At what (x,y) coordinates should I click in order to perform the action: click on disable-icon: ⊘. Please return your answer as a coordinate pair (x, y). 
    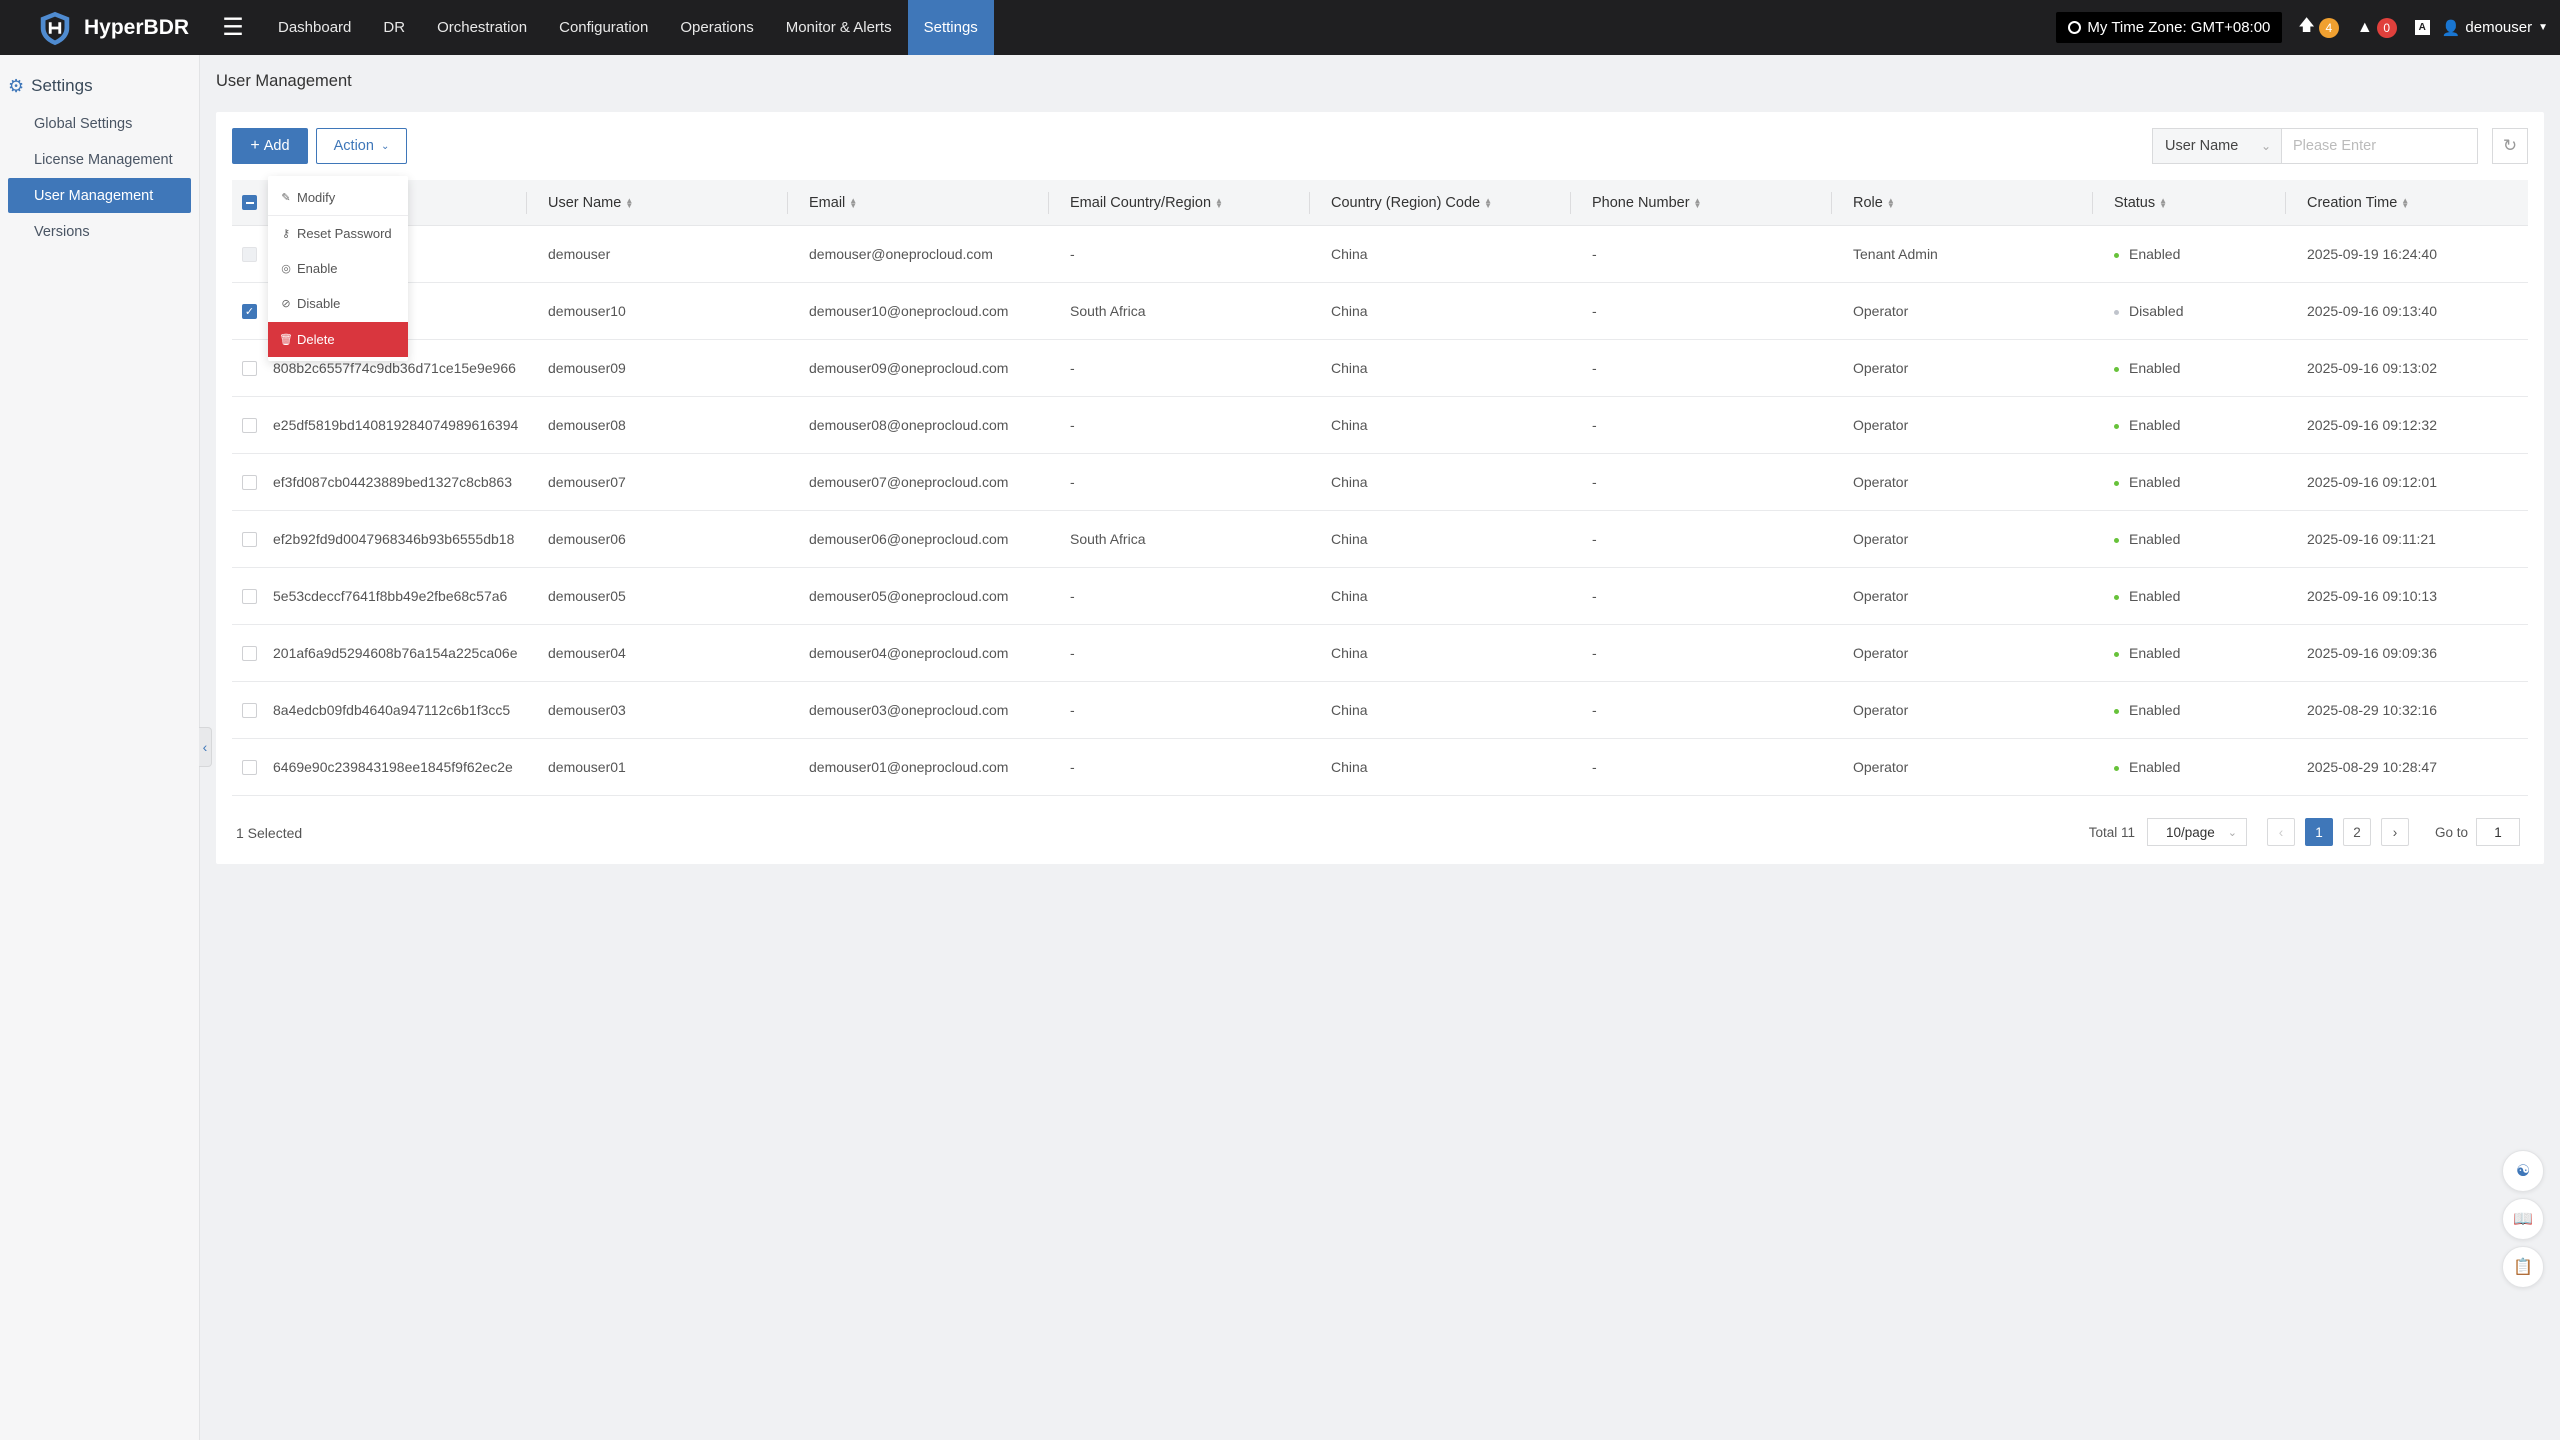
    Looking at the image, I should click on (286, 304).